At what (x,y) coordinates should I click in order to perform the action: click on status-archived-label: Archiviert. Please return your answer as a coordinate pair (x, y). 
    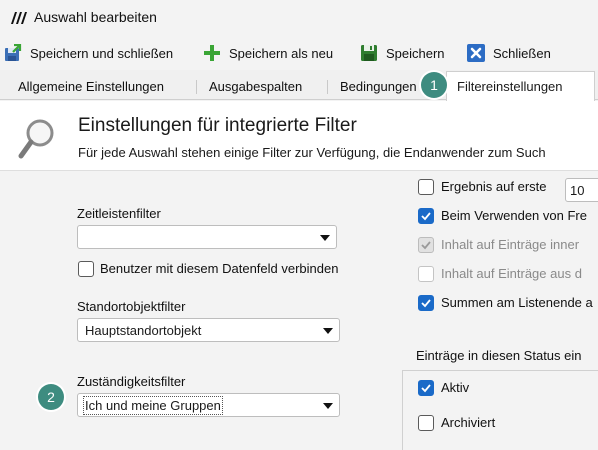
    Looking at the image, I should click on (468, 422).